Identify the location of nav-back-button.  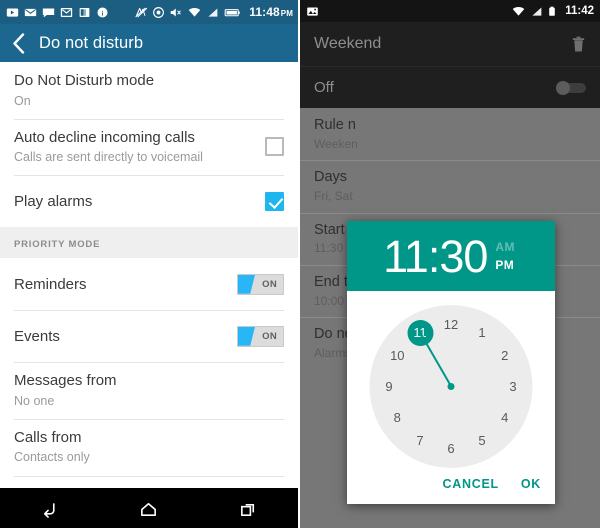
(50, 508).